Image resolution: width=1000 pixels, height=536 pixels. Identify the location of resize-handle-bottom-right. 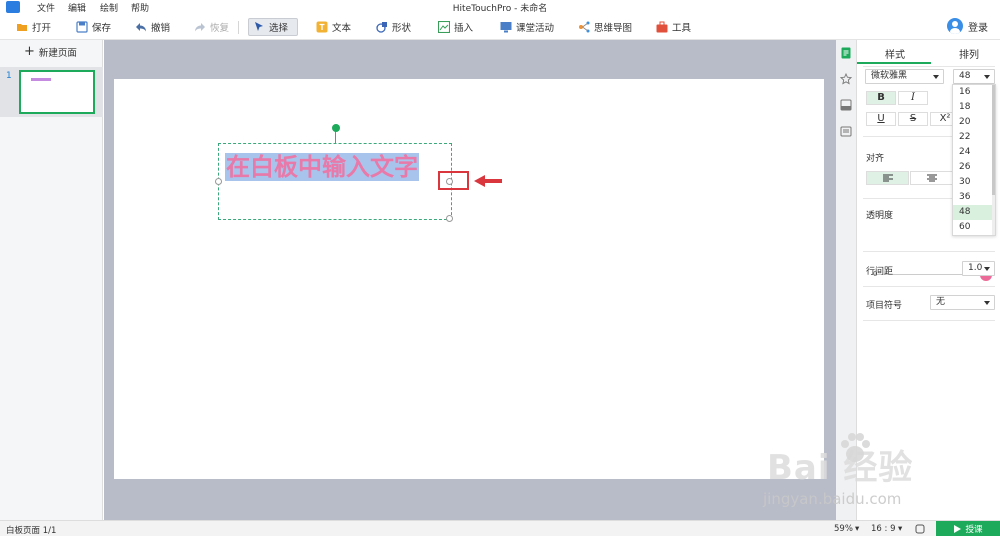
(449, 218).